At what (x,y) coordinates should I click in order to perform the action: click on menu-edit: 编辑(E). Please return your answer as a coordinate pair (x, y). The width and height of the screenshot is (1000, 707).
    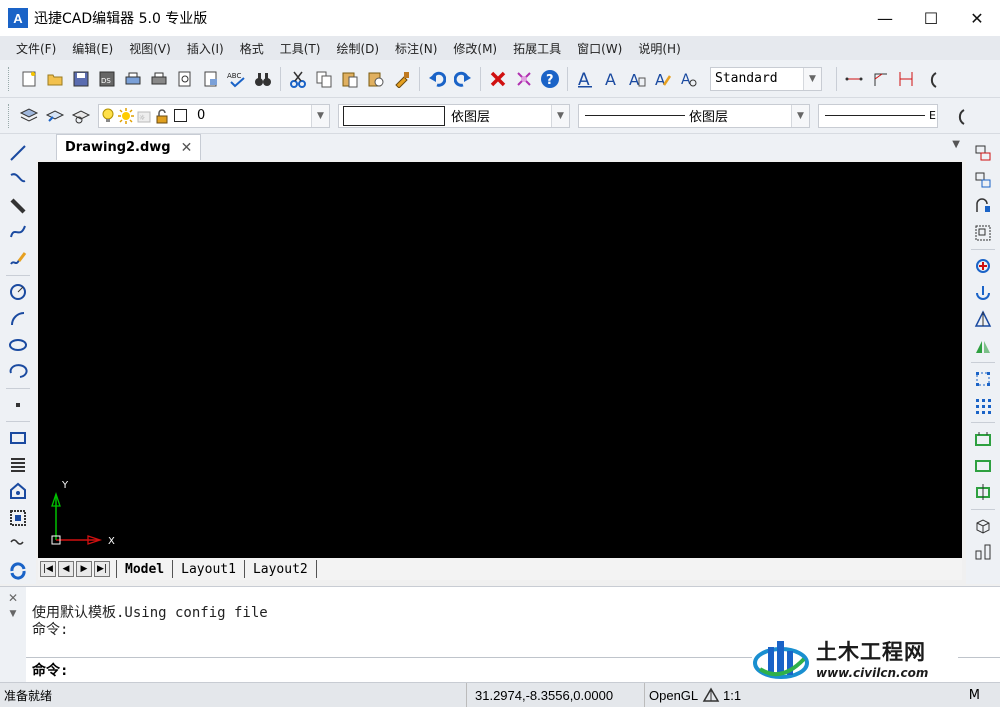
    Looking at the image, I should click on (92, 48).